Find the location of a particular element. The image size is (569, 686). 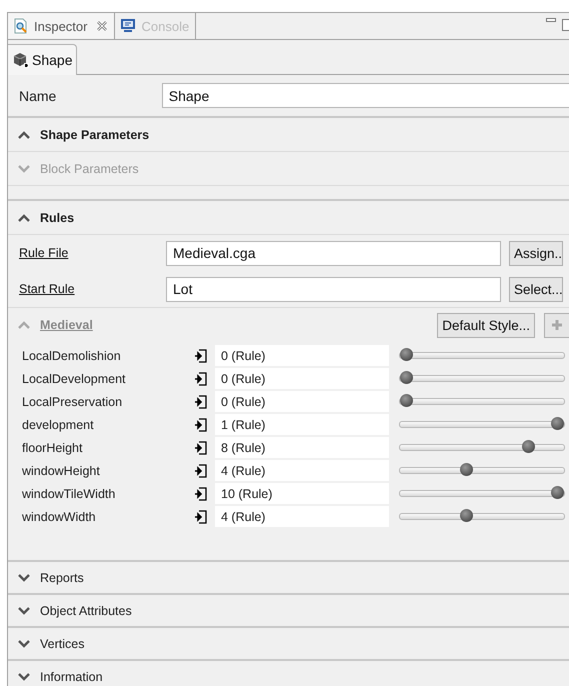

parameter-value: 8 (Rule) is located at coordinates (302, 447).